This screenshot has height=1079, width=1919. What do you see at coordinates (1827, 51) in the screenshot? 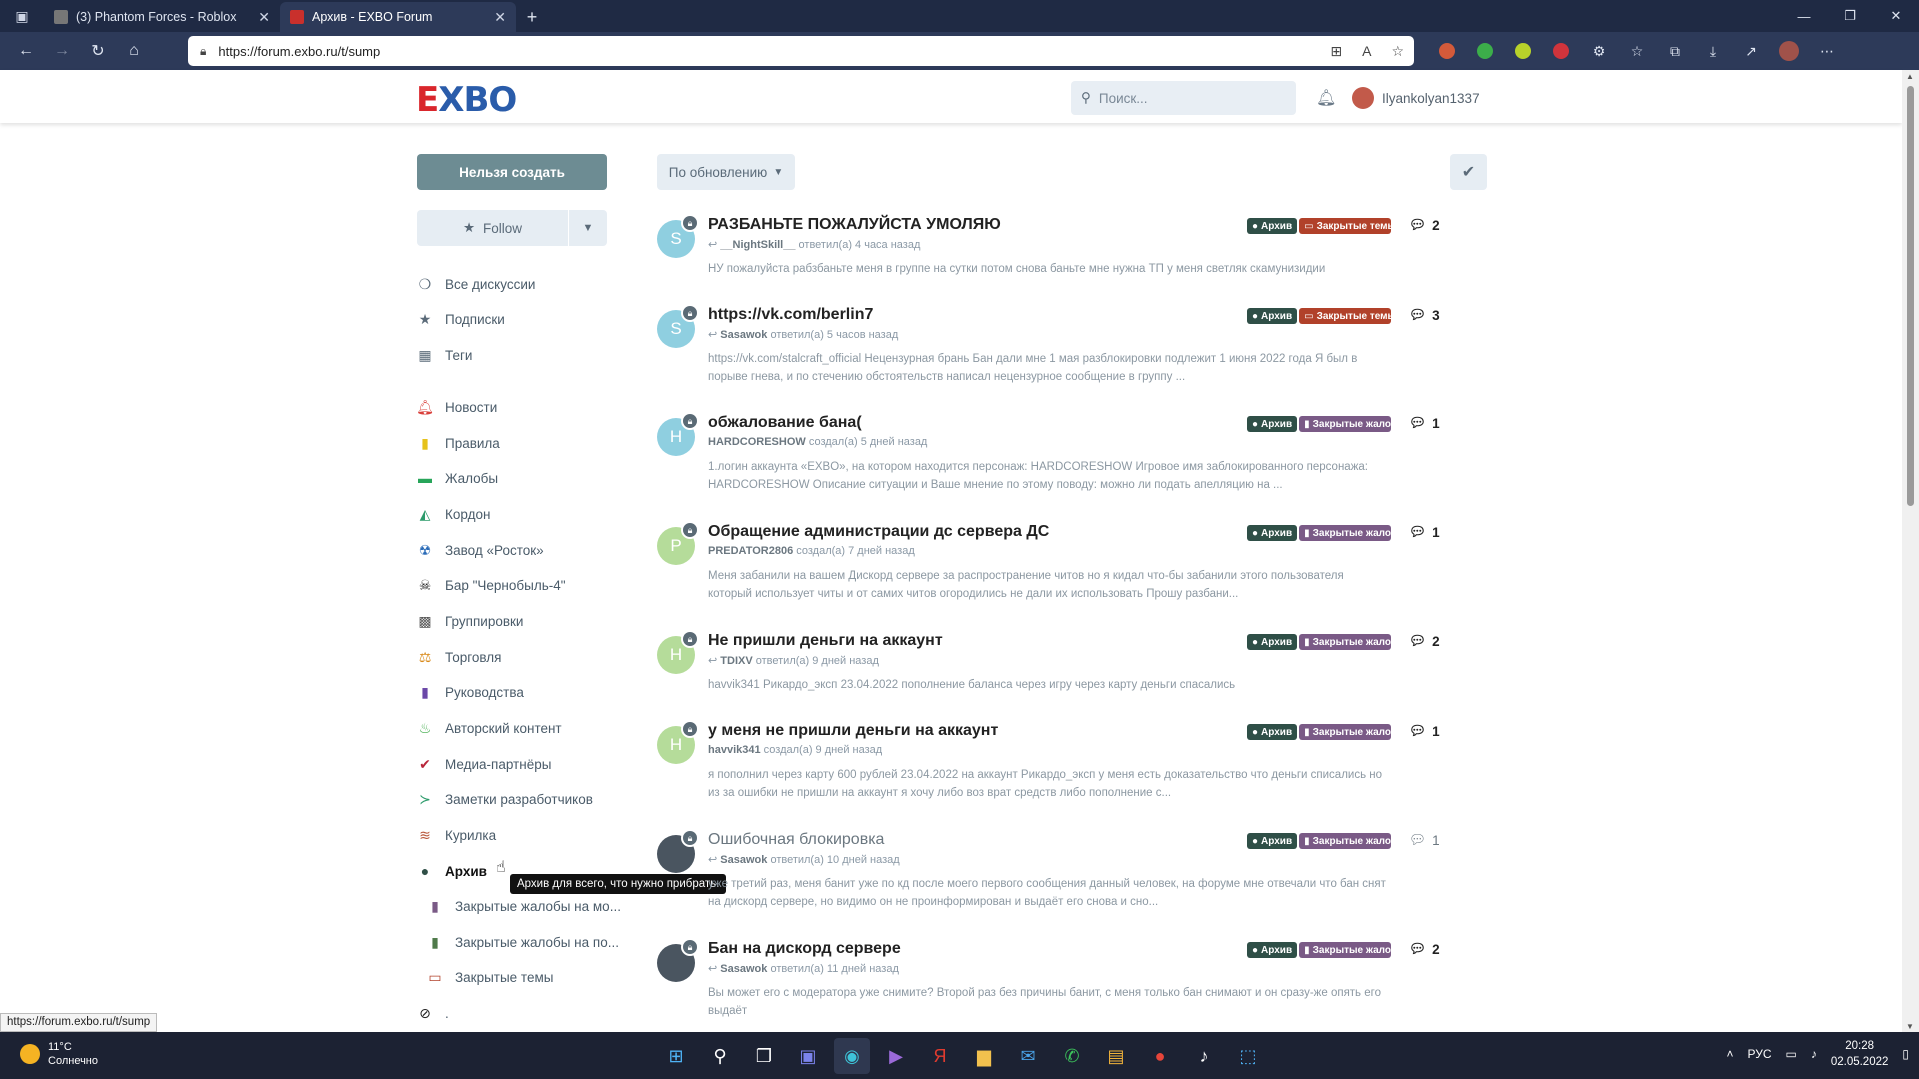
I see `more-icon: ⋯` at bounding box center [1827, 51].